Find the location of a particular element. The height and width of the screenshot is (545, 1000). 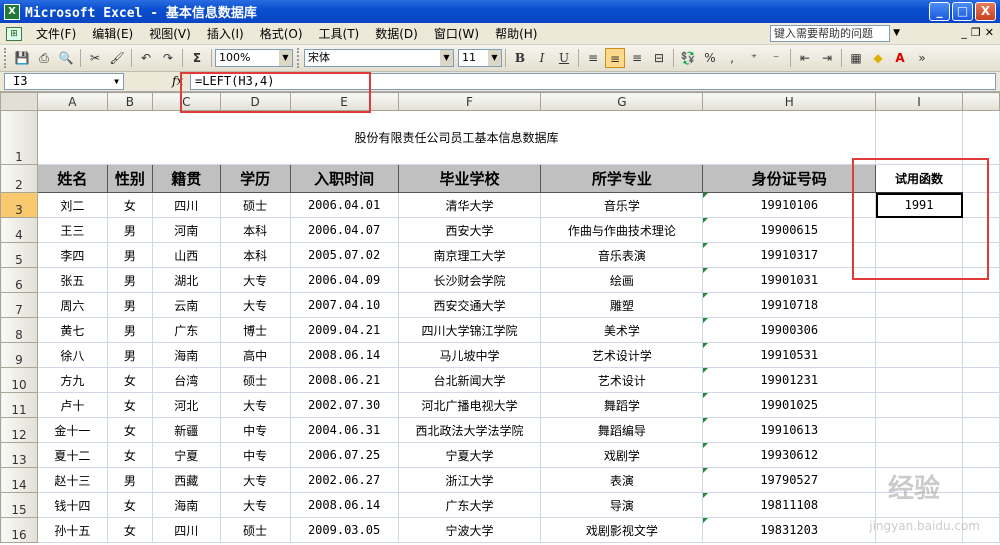

cell-hire-date: 2002.06.27 is located at coordinates (344, 480).